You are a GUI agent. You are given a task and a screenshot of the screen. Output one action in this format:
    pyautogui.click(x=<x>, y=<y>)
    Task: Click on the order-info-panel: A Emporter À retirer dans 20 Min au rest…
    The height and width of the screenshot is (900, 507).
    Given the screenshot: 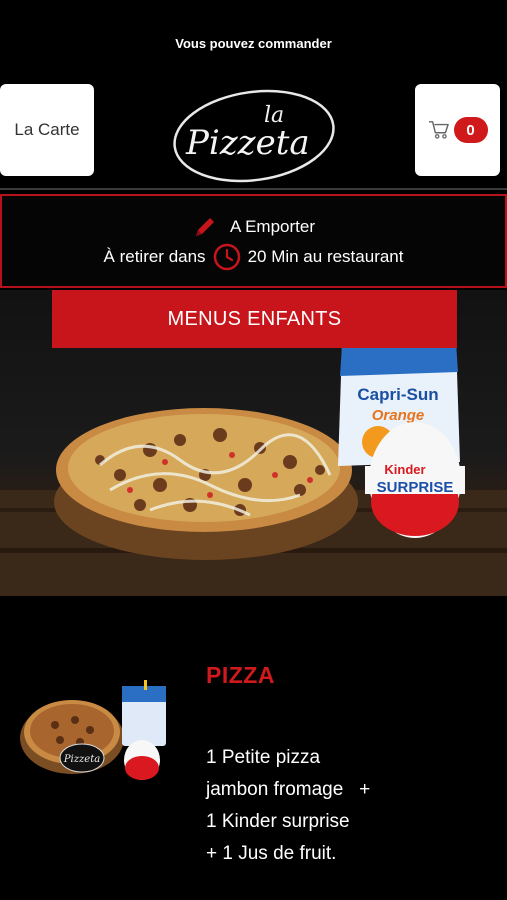 What is the action you would take?
    pyautogui.click(x=253, y=241)
    